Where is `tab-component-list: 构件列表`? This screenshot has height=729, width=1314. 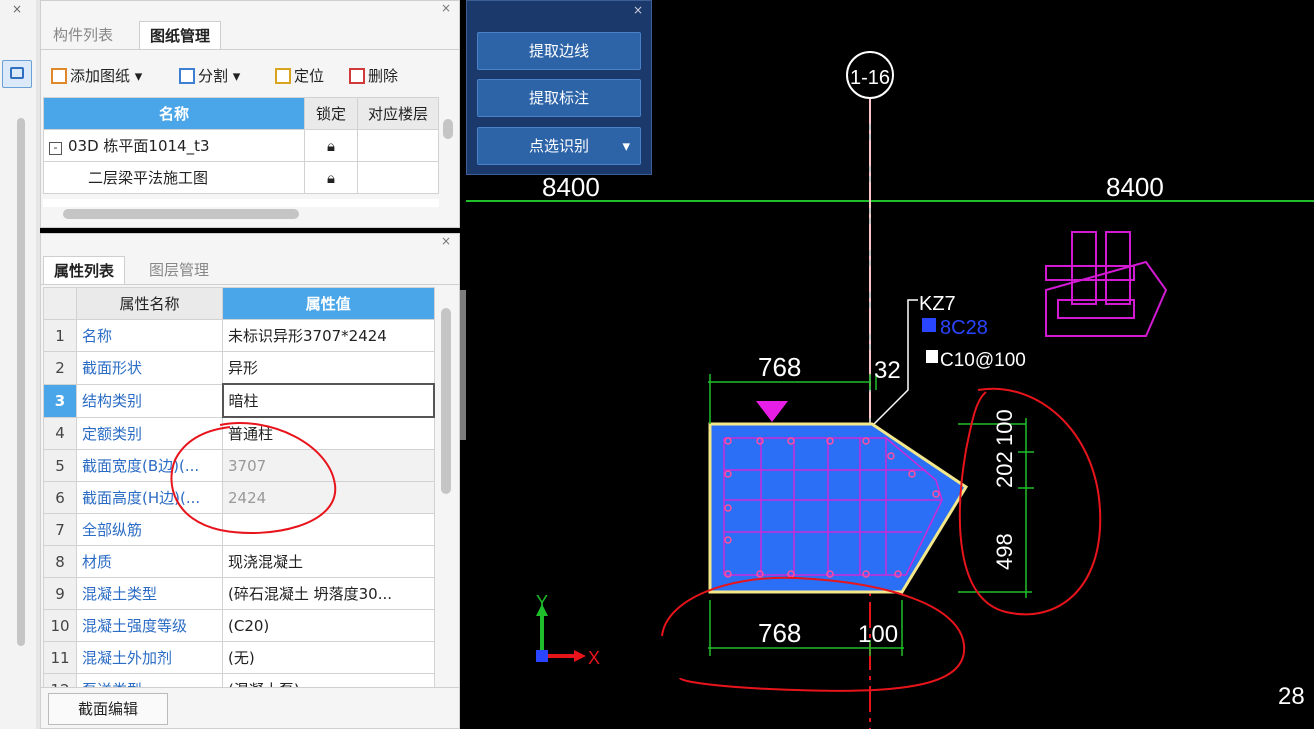
tab-component-list: 构件列表 is located at coordinates (83, 35).